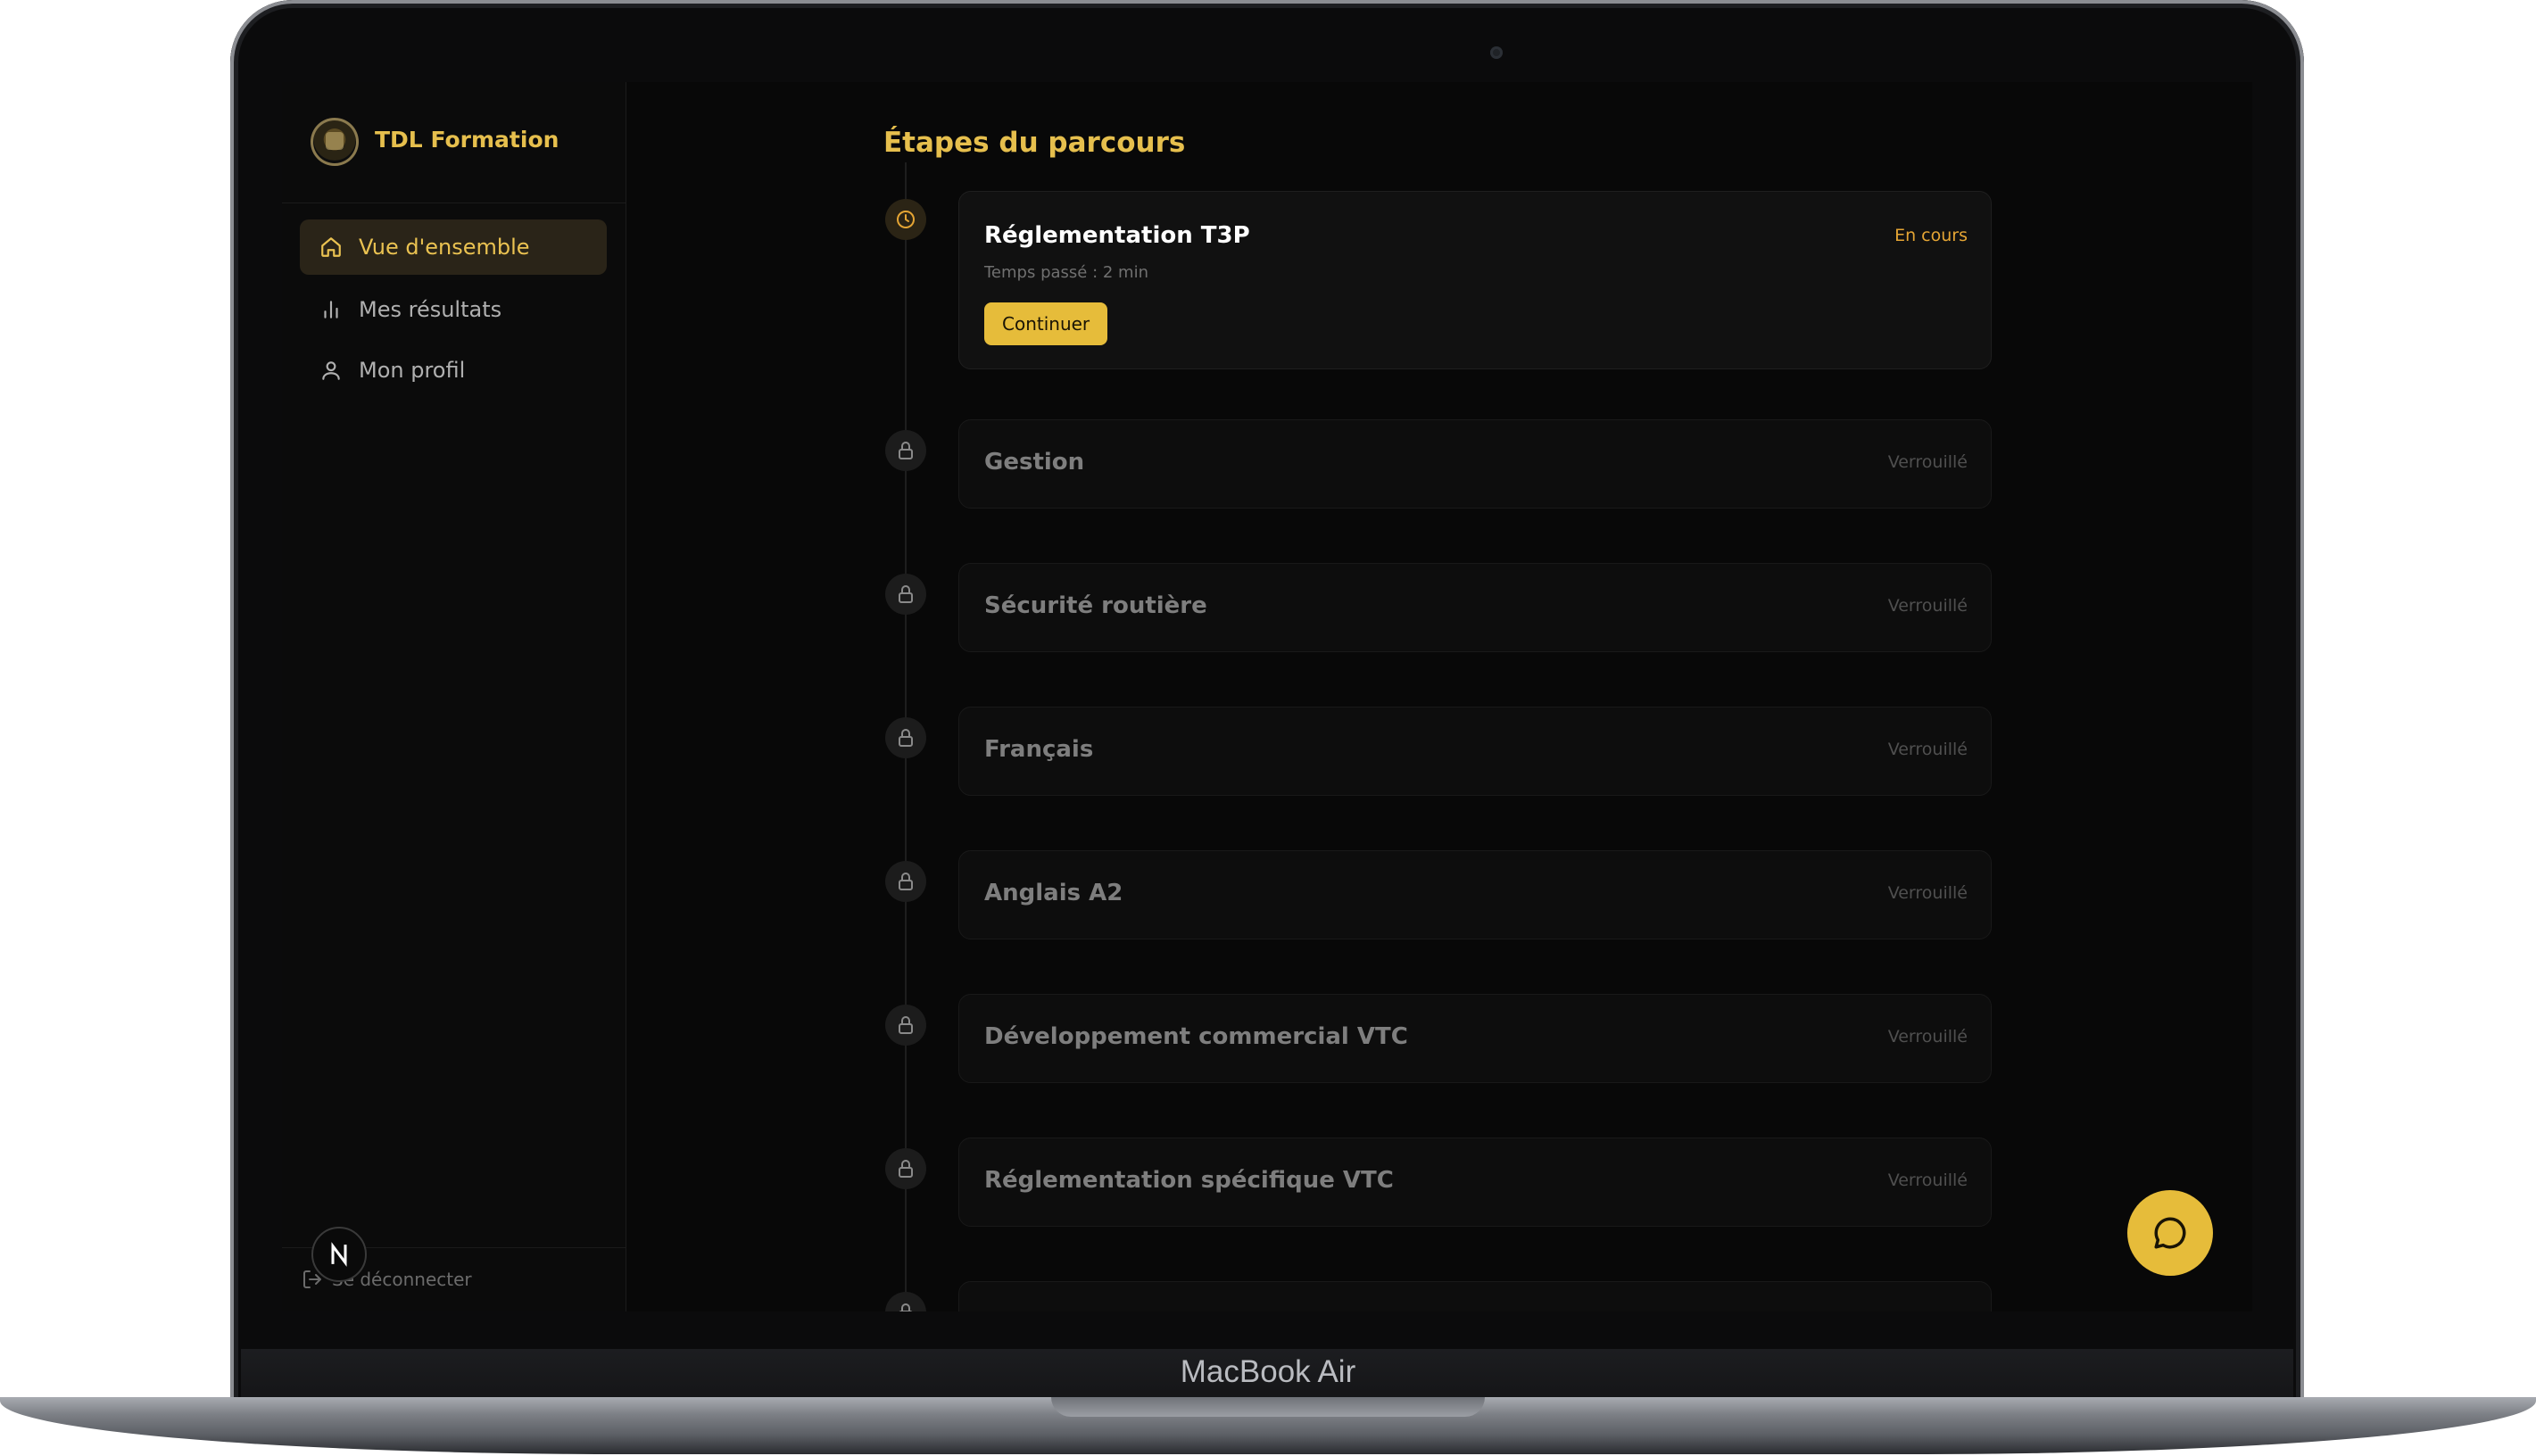 The image size is (2536, 1456). What do you see at coordinates (1066, 273) in the screenshot?
I see `step-time-spent: Temps passé : 2 min` at bounding box center [1066, 273].